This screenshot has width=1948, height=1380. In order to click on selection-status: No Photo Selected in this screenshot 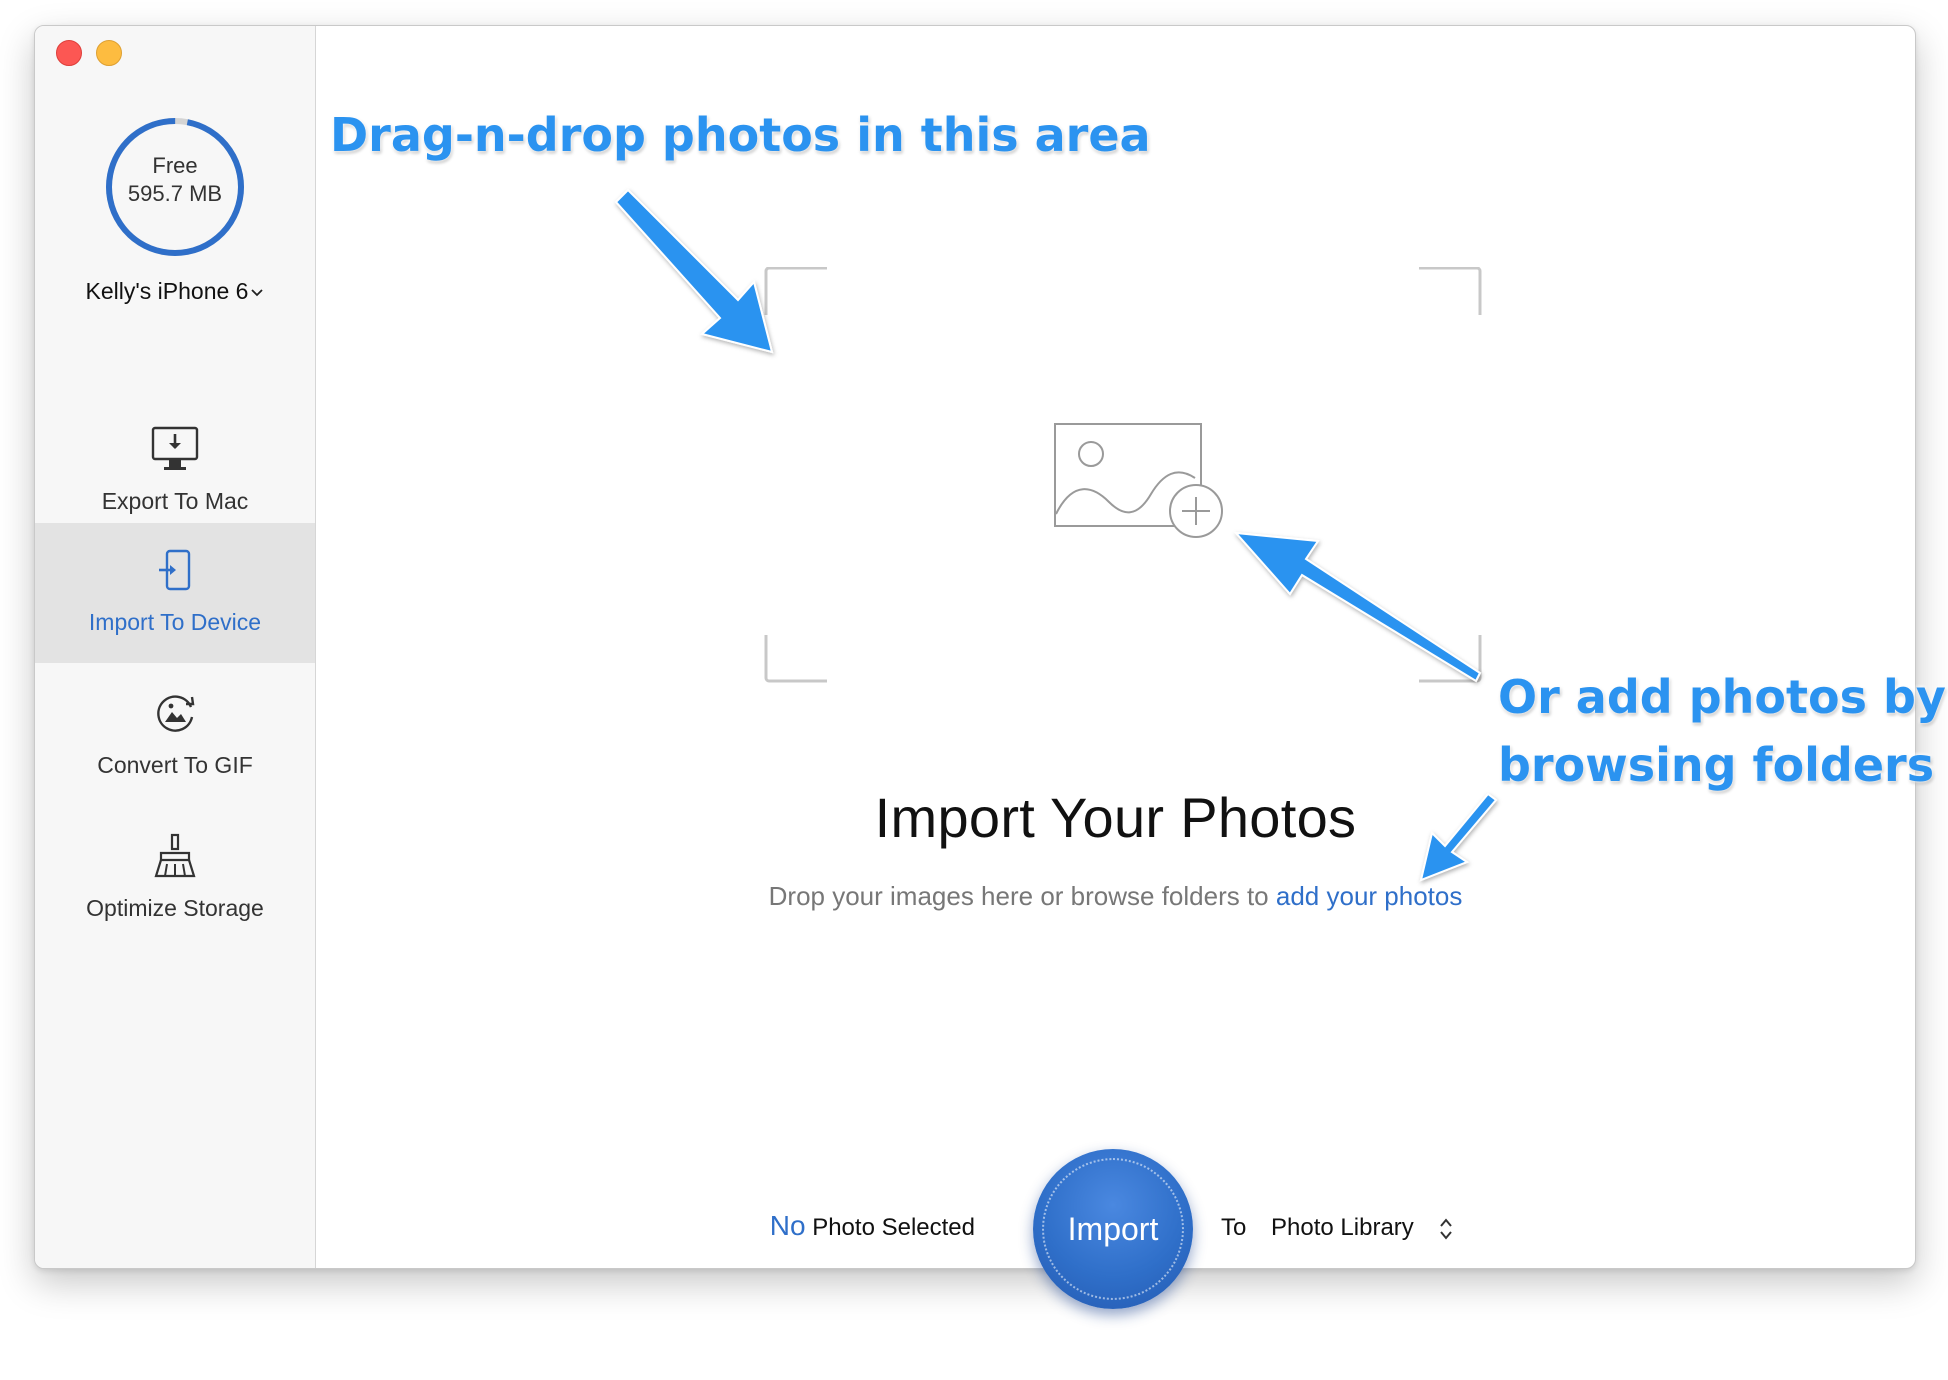, I will do `click(872, 1226)`.